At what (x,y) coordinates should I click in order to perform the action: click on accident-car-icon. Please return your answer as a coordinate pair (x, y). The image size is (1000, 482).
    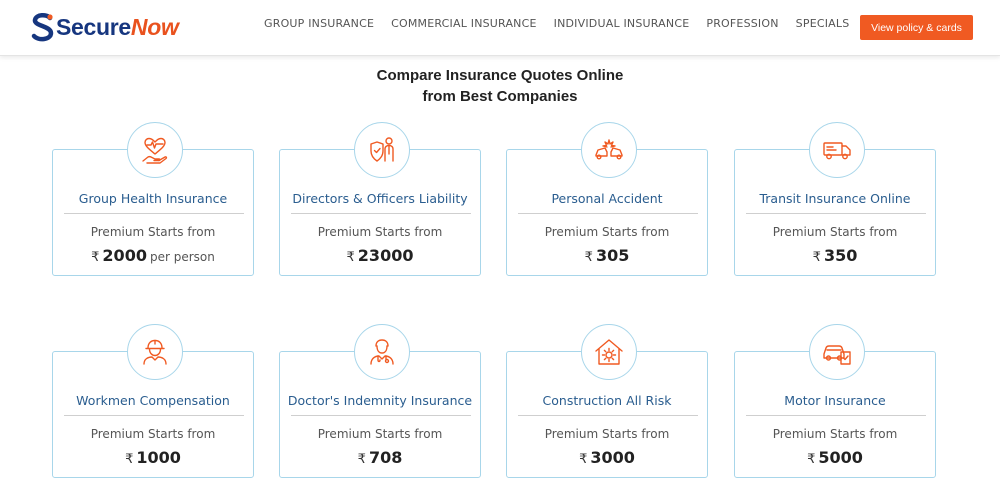
    Looking at the image, I should click on (609, 150).